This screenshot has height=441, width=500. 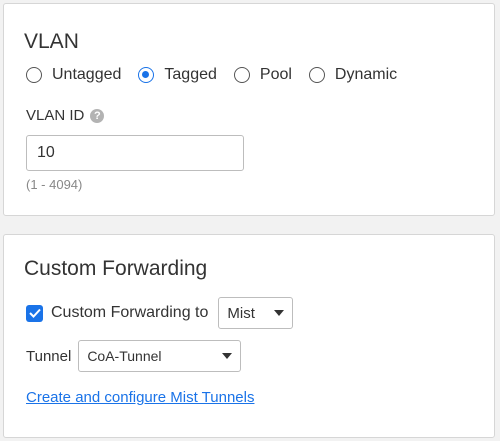 I want to click on radio-tagged: Tagged, so click(x=177, y=75).